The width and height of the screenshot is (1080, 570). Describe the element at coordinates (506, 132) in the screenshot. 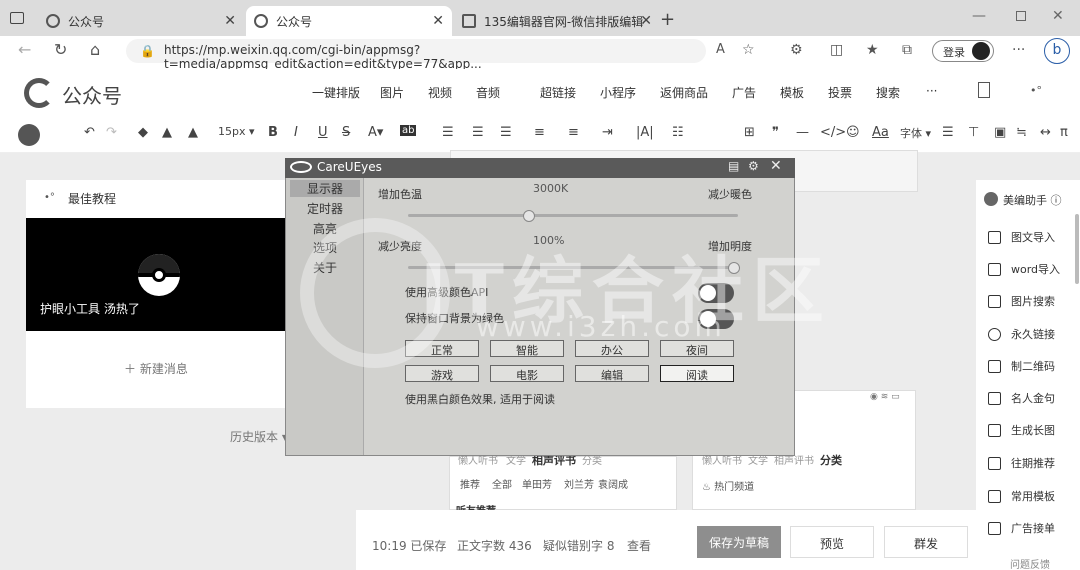

I see `align-right-icon: ☰` at that location.